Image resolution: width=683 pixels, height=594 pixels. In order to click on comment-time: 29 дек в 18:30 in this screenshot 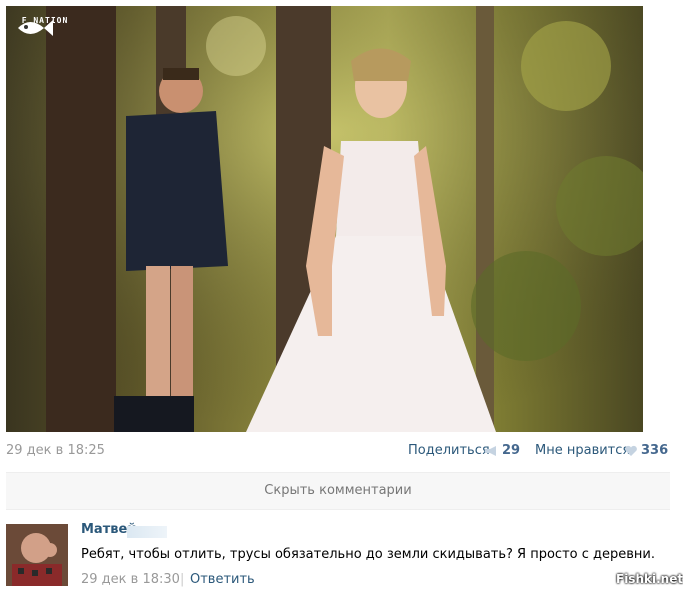, I will do `click(130, 579)`.